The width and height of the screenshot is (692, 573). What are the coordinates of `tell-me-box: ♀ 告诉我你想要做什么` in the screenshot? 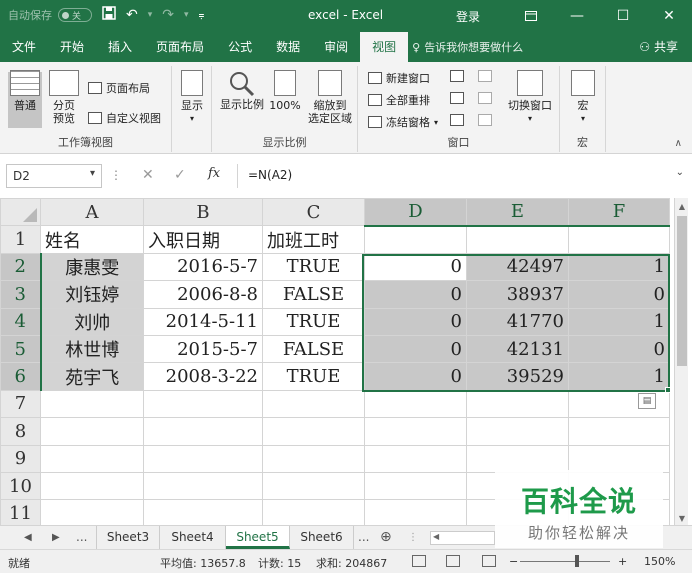 It's located at (467, 47).